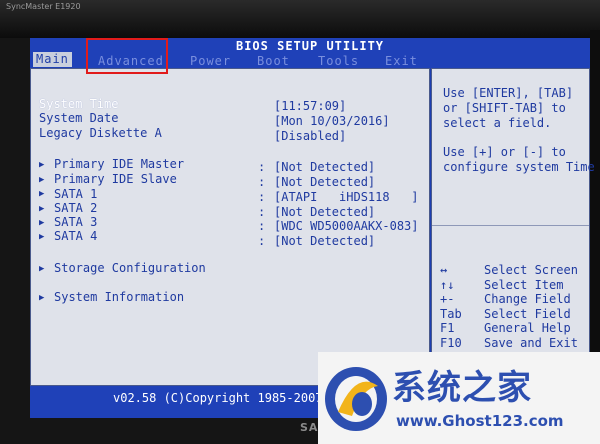 The height and width of the screenshot is (444, 600). Describe the element at coordinates (262, 182) in the screenshot. I see `primary-ide-slave-sep: :` at that location.